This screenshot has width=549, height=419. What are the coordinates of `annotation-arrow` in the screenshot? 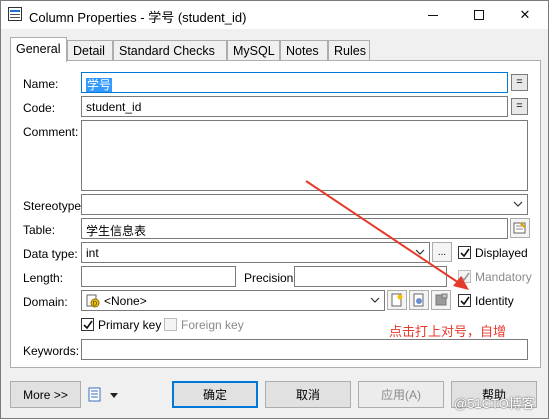 It's located at (387, 235).